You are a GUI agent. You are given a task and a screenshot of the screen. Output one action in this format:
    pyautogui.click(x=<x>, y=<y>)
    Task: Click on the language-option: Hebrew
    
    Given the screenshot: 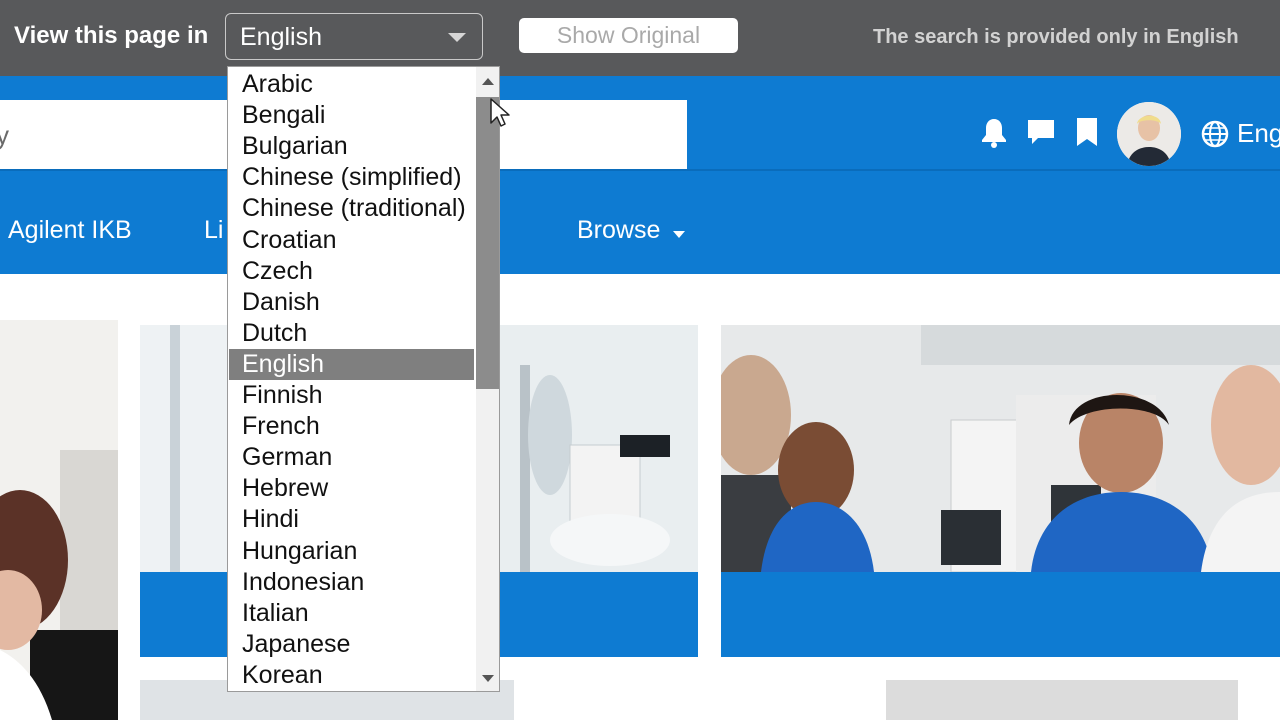 What is the action you would take?
    pyautogui.click(x=351, y=488)
    